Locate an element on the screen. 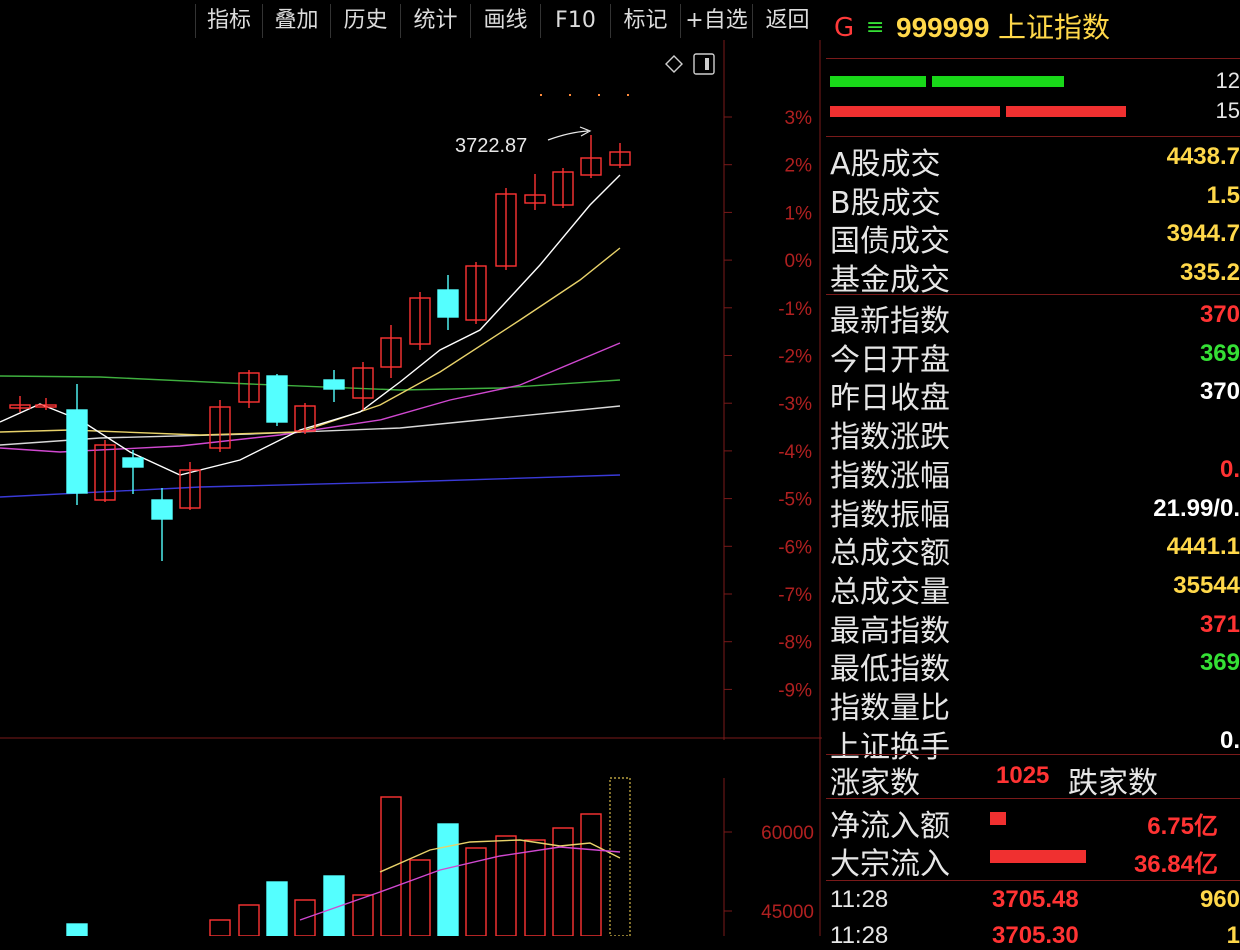  toolbar: 指标 叠加 历史 统计 画线 F10 标记 +自选 返回 is located at coordinates (411, 20).